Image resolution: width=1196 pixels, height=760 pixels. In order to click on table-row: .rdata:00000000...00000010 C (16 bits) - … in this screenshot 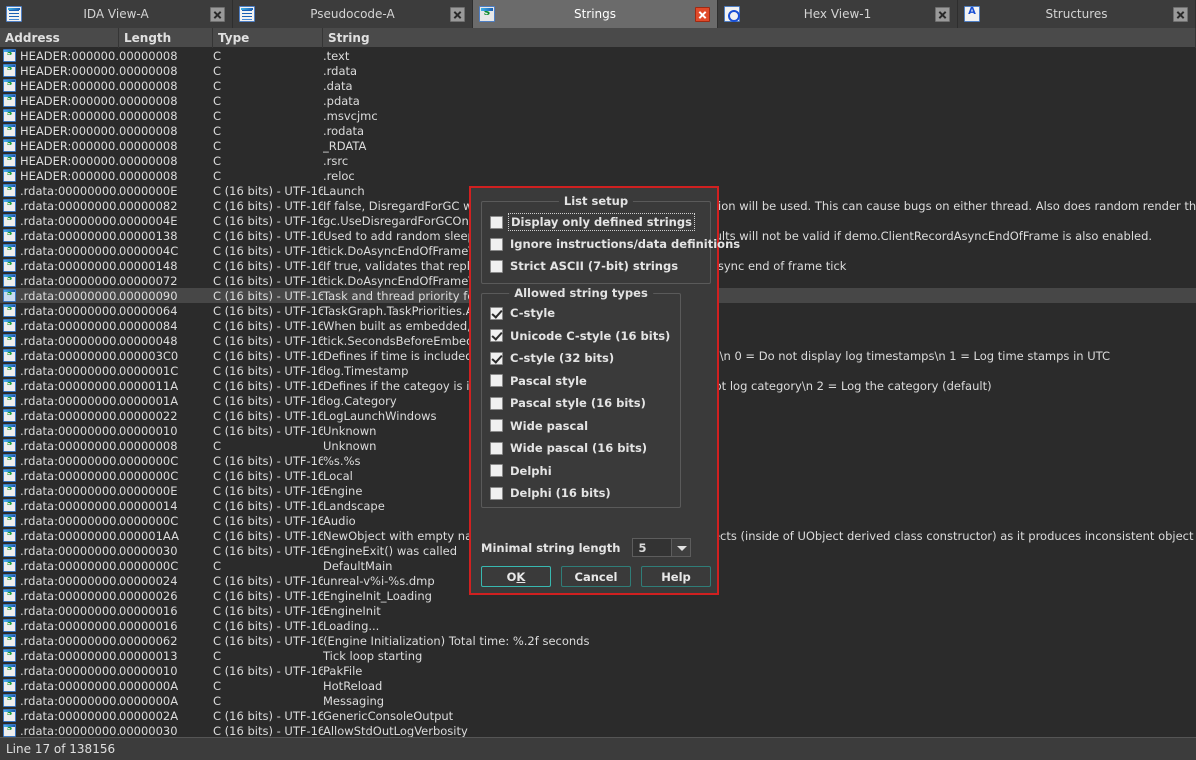, I will do `click(598, 670)`.